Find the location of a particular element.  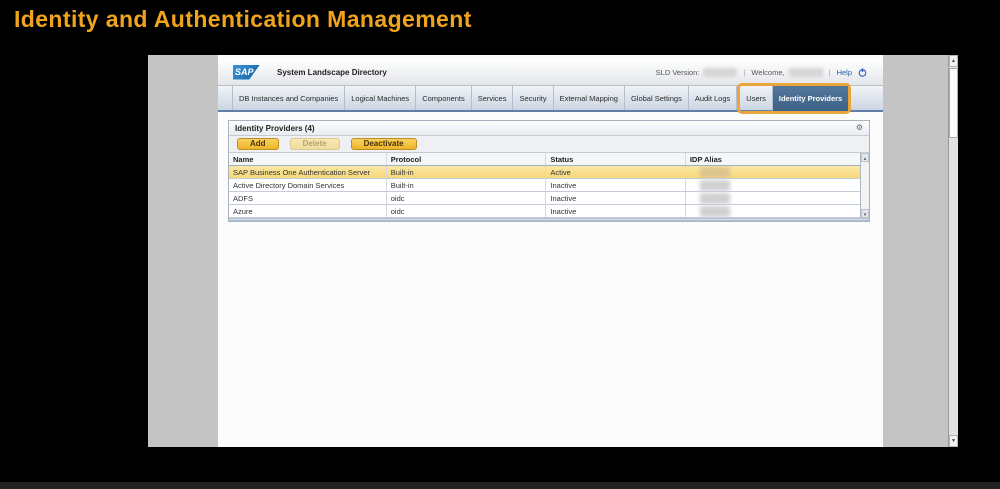

cell-status: Active is located at coordinates (616, 172).